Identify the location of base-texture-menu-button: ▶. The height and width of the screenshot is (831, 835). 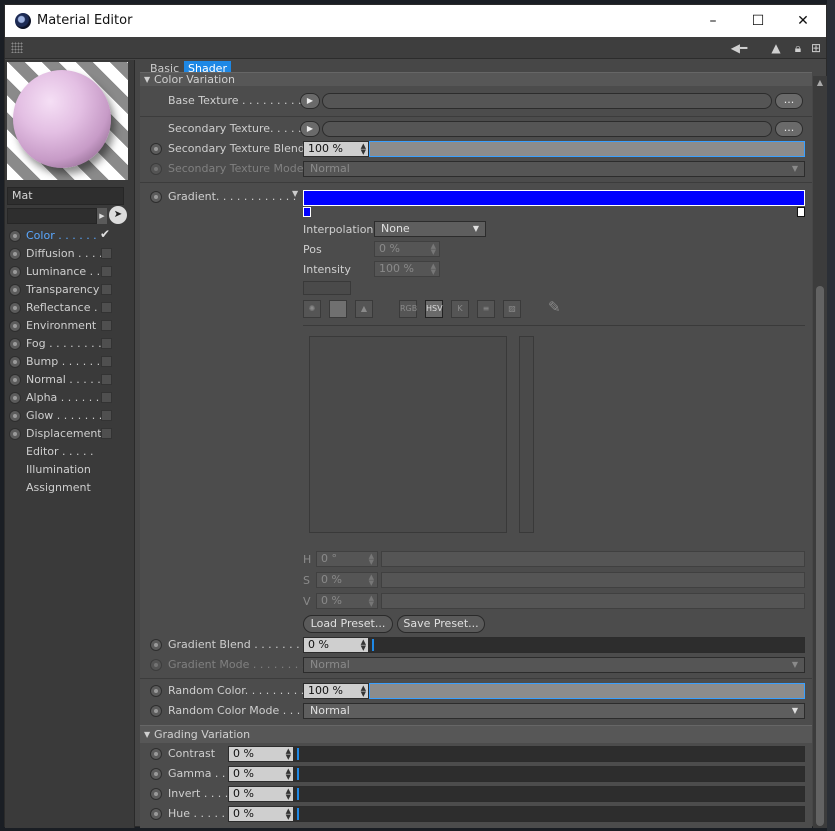
(310, 101).